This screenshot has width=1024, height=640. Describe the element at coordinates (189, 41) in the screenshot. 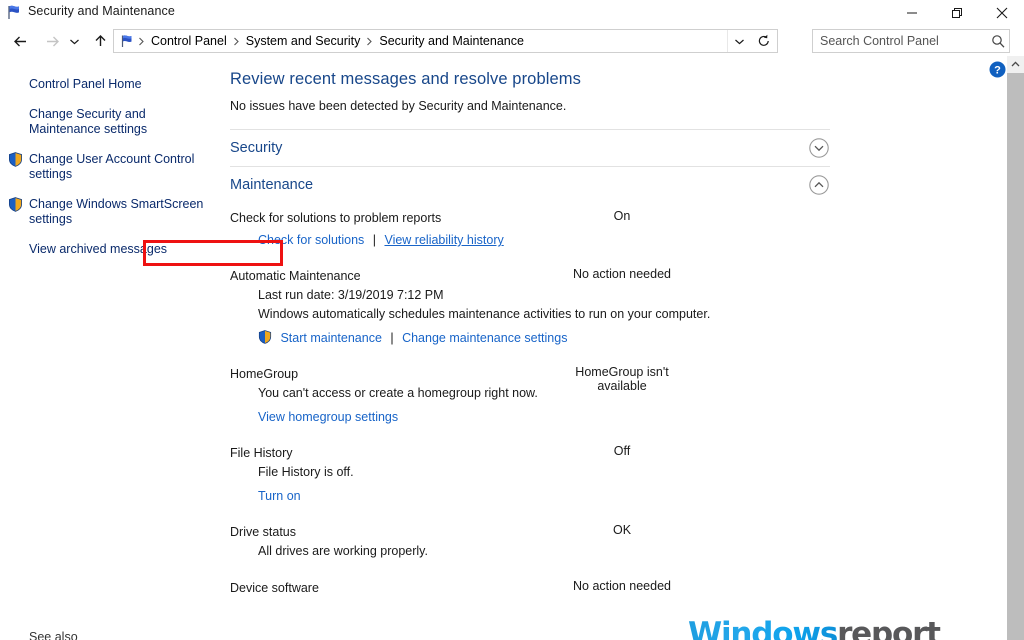

I see `breadcrumb-item-control-panel: Control Panel` at that location.